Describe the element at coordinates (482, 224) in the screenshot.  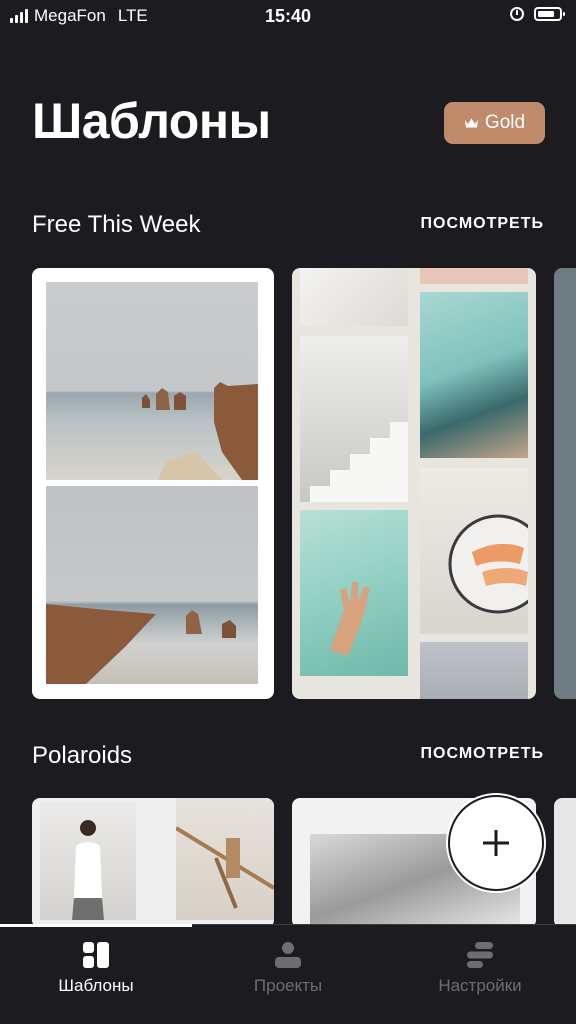
I see `see-all-free-this-week: ПОСМОТРЕТЬ` at that location.